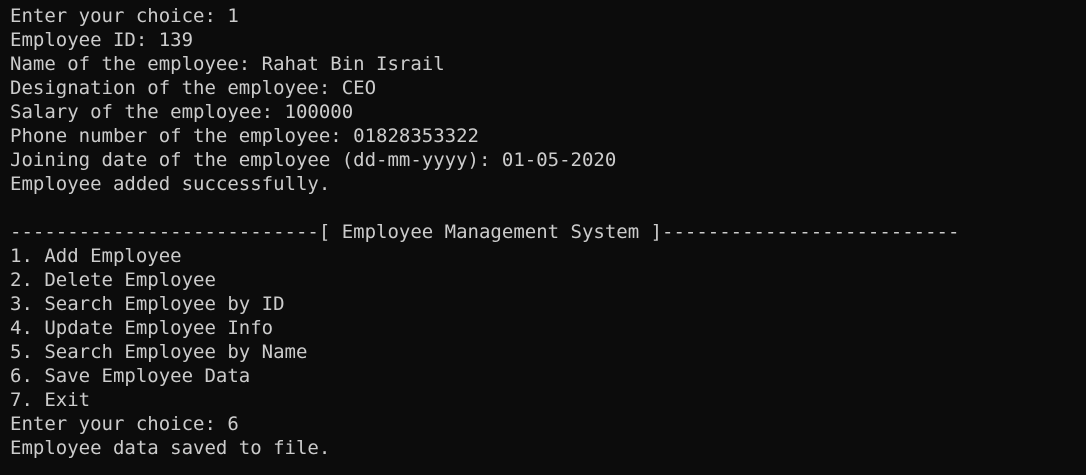 Image resolution: width=1086 pixels, height=475 pixels. Describe the element at coordinates (124, 424) in the screenshot. I see `prompt-line: Enter your choice: 6` at that location.